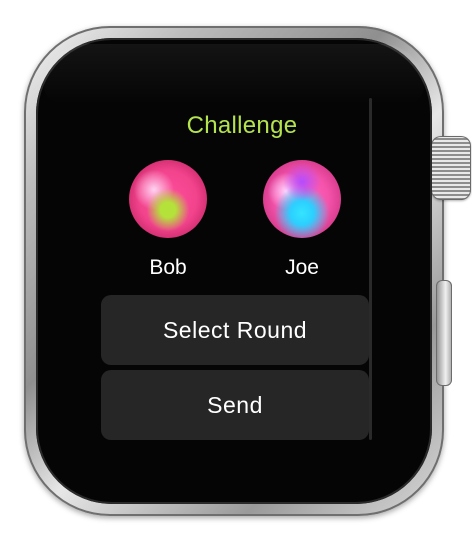 The image size is (472, 540). What do you see at coordinates (451, 168) in the screenshot?
I see `digital-crown` at bounding box center [451, 168].